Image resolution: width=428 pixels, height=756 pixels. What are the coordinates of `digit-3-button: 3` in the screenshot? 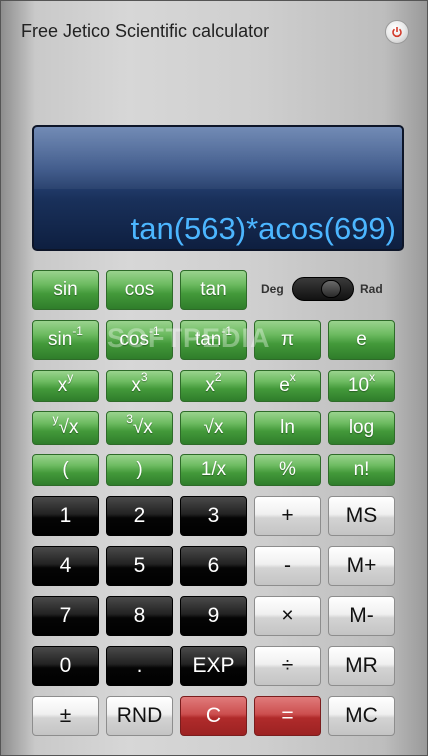 It's located at (213, 516).